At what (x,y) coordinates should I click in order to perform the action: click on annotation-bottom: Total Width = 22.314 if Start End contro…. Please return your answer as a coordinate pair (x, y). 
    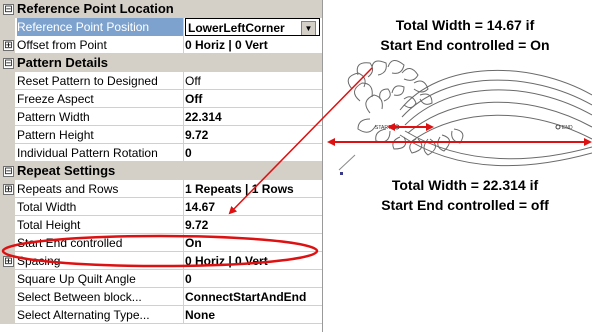
    Looking at the image, I should click on (465, 195).